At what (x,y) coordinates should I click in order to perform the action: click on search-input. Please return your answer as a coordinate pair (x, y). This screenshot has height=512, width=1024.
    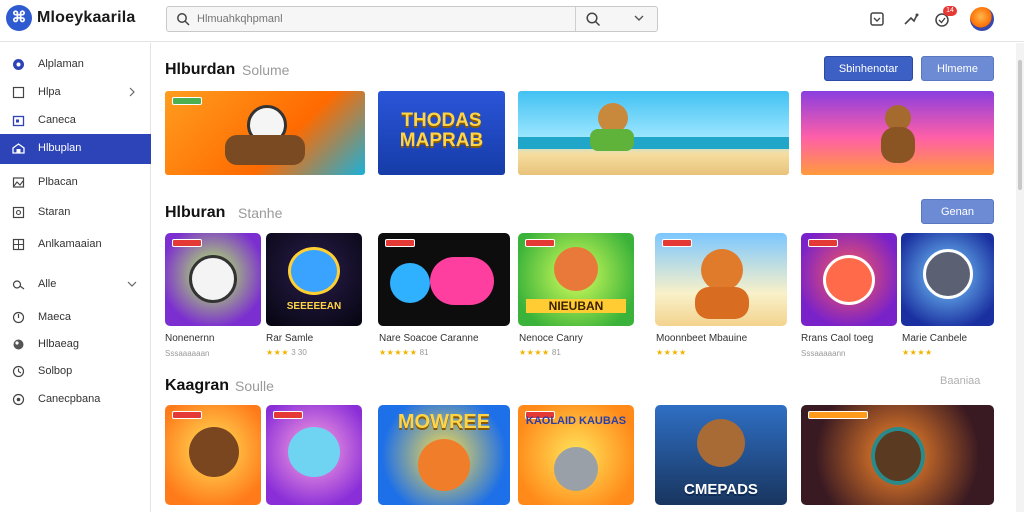
    Looking at the image, I should click on (397, 19).